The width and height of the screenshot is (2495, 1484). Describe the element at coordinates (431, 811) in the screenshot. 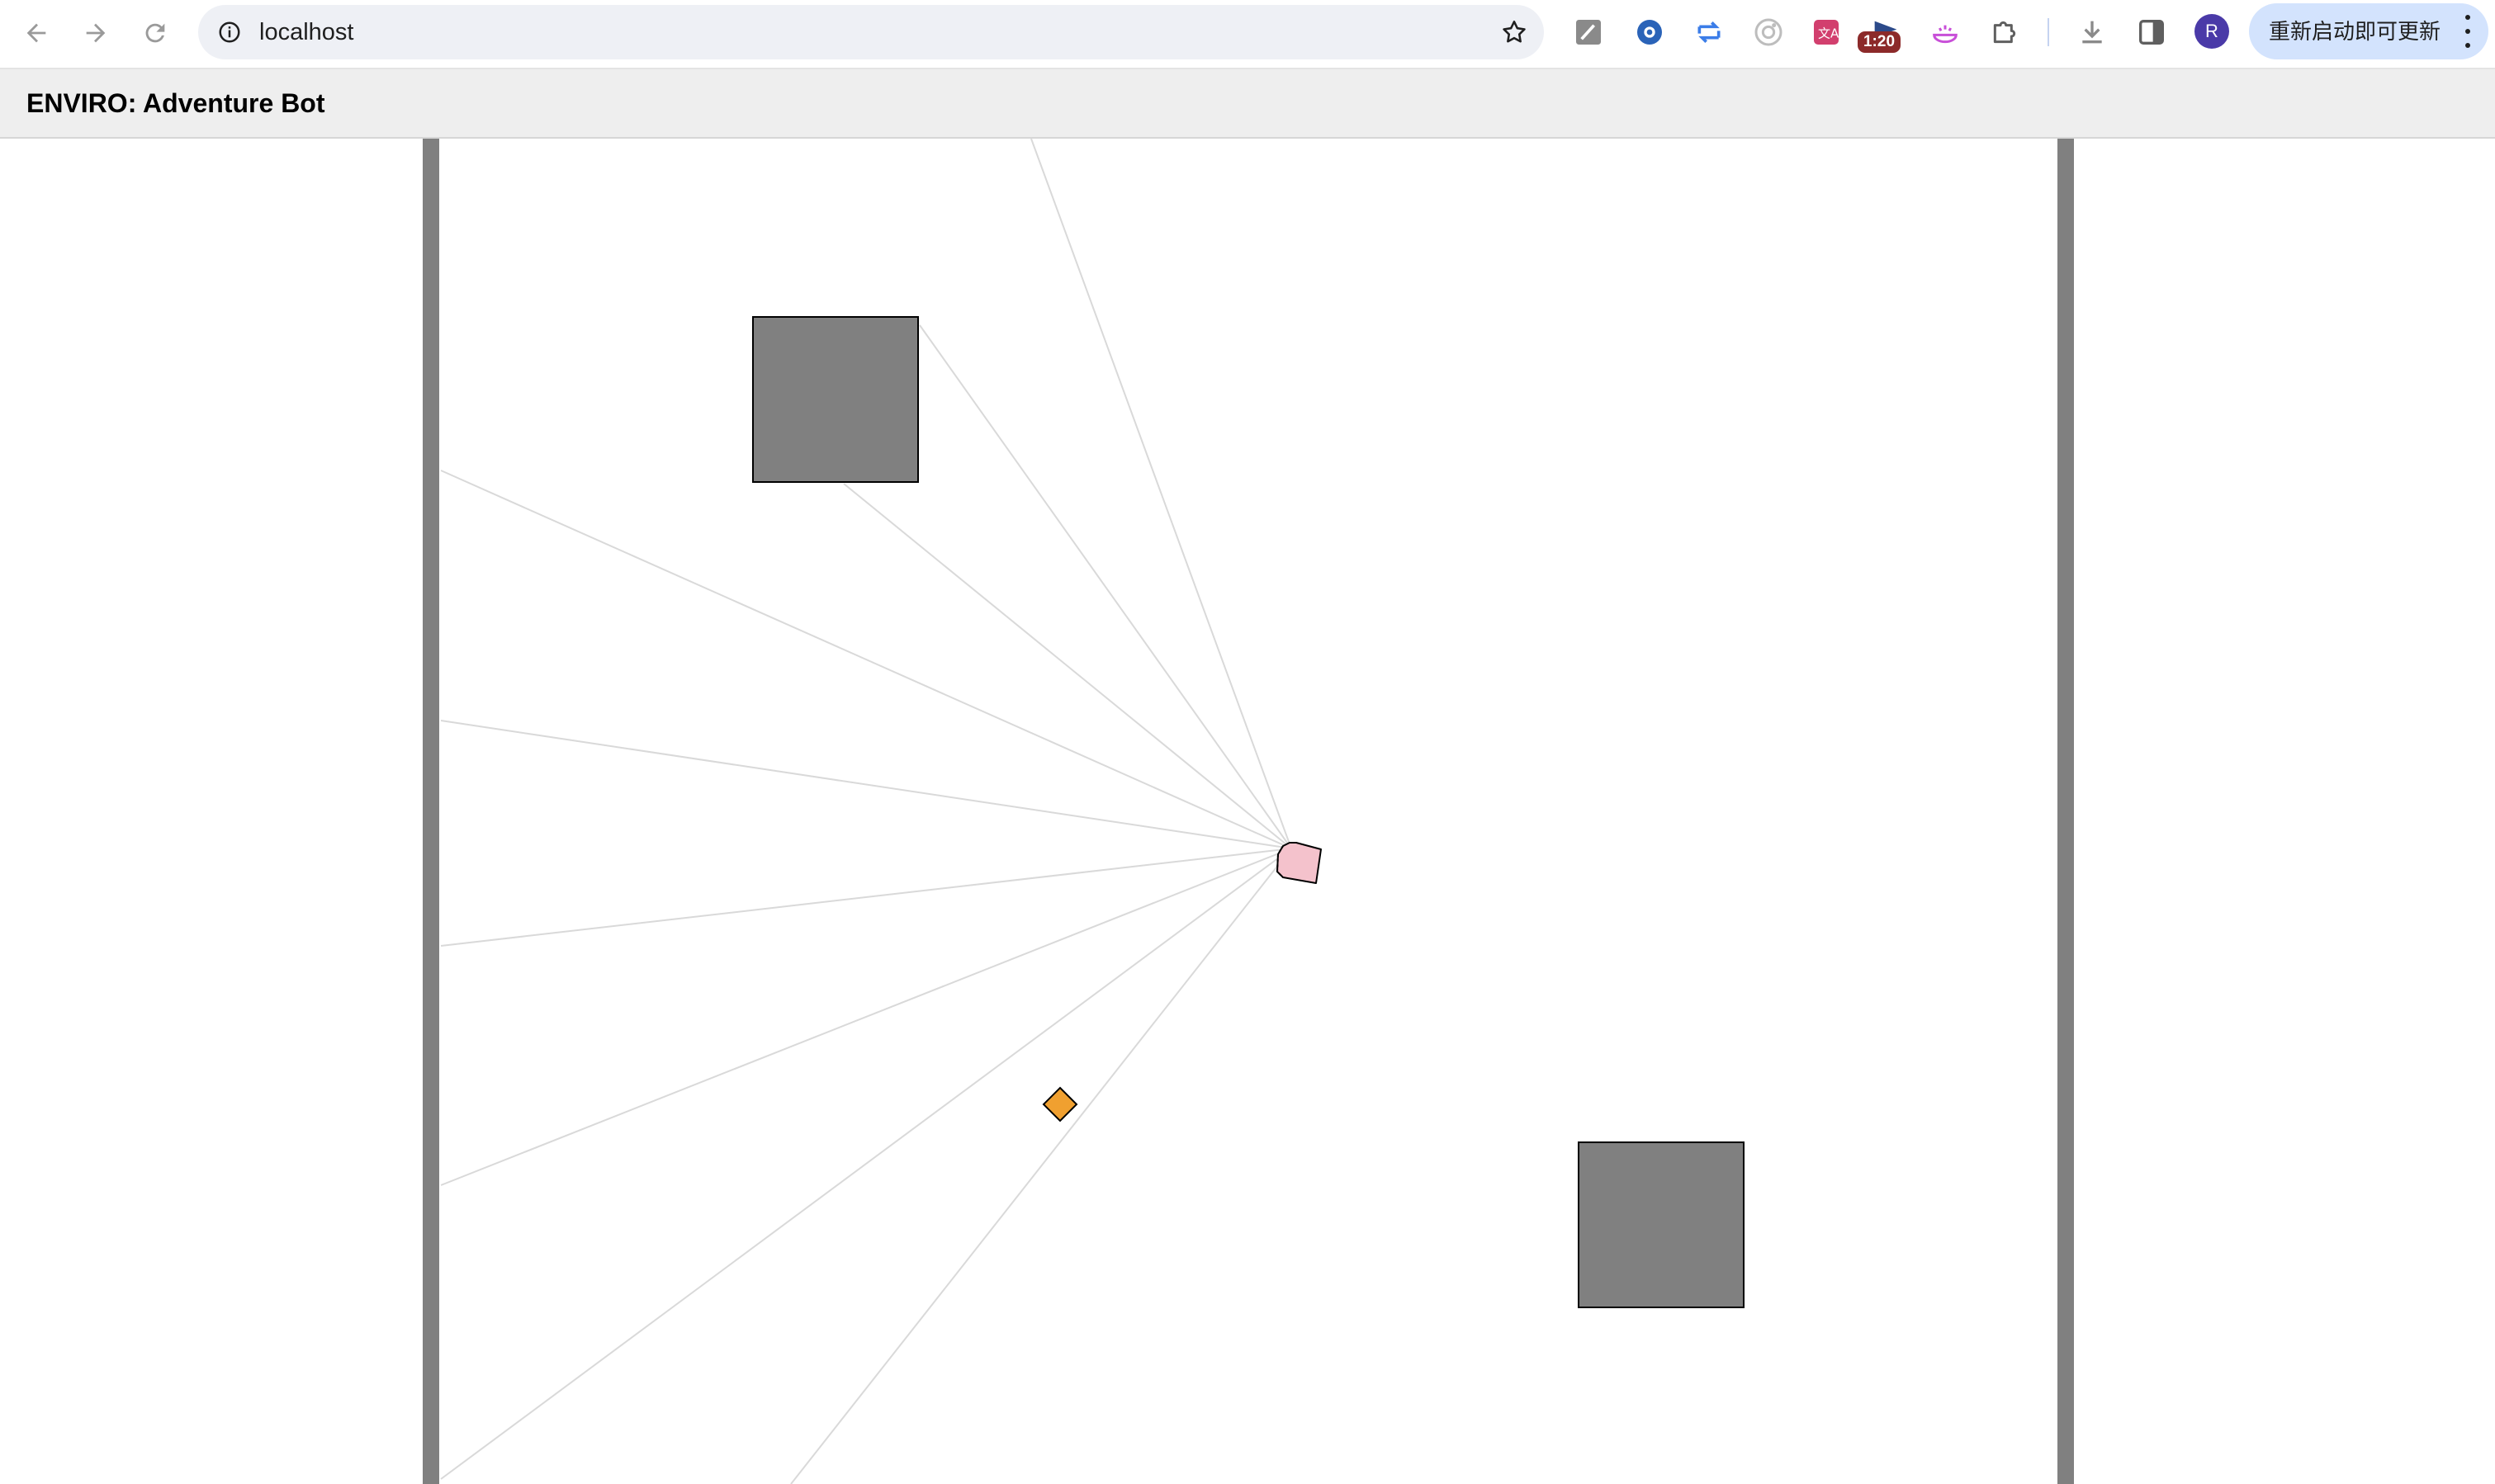

I see `left-wall` at that location.